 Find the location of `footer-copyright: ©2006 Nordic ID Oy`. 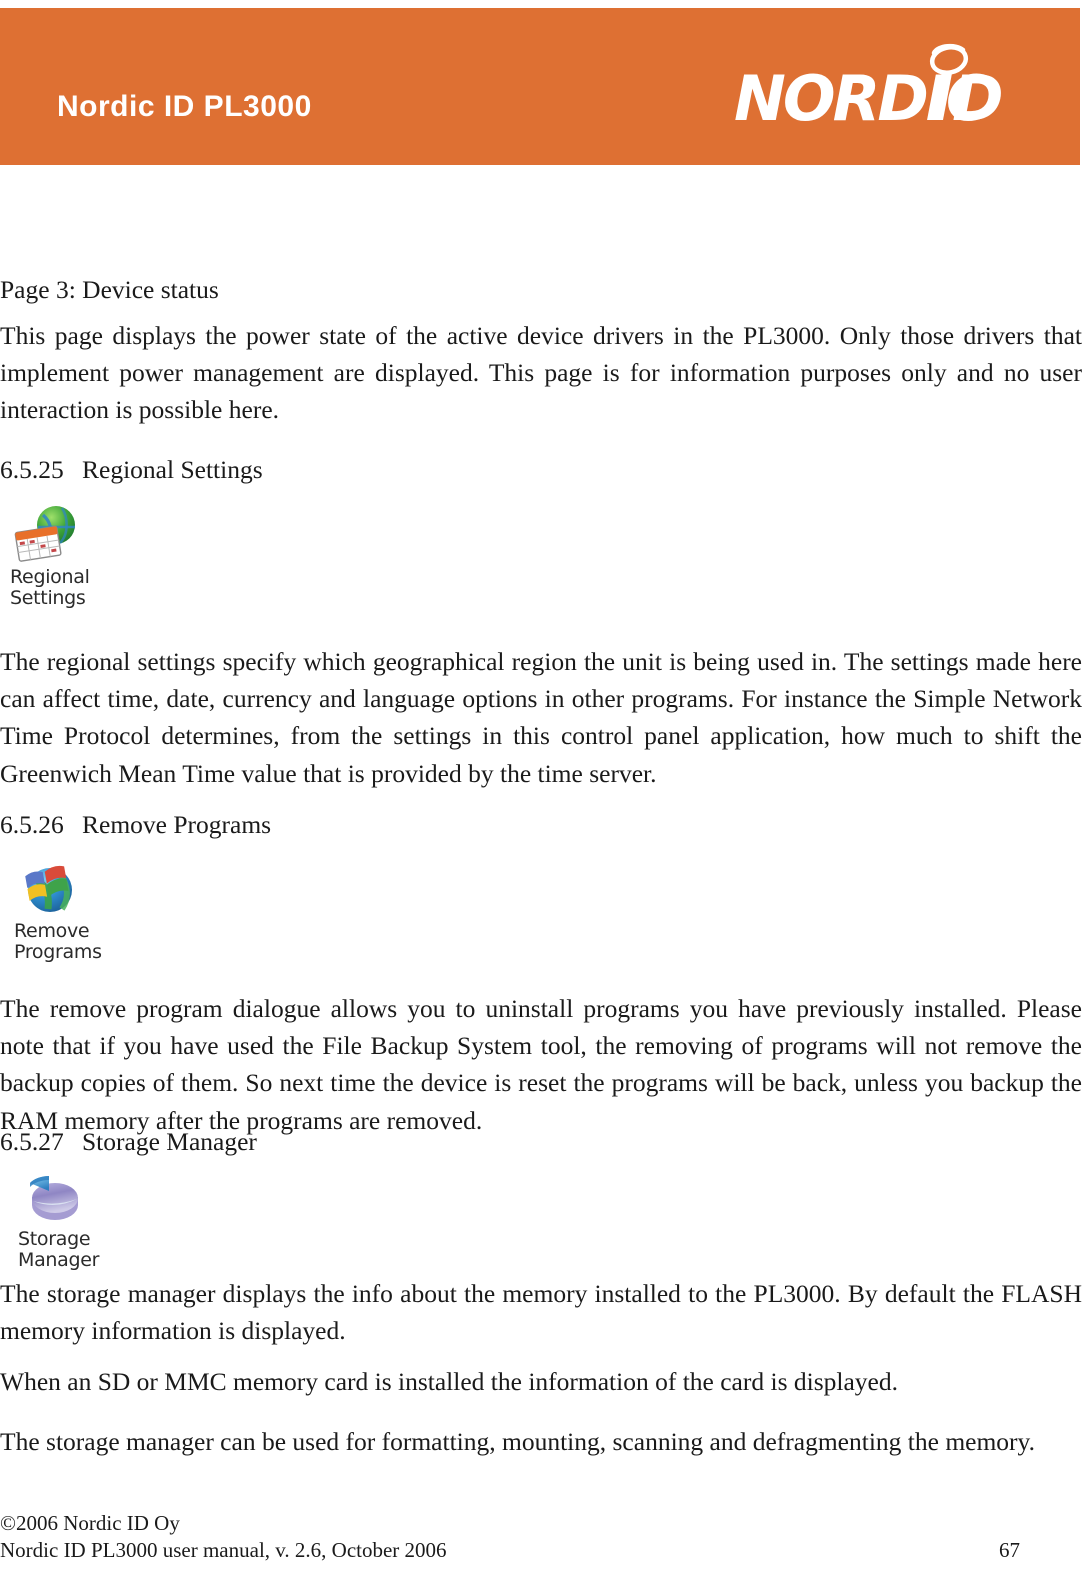

footer-copyright: ©2006 Nordic ID Oy is located at coordinates (90, 1522).